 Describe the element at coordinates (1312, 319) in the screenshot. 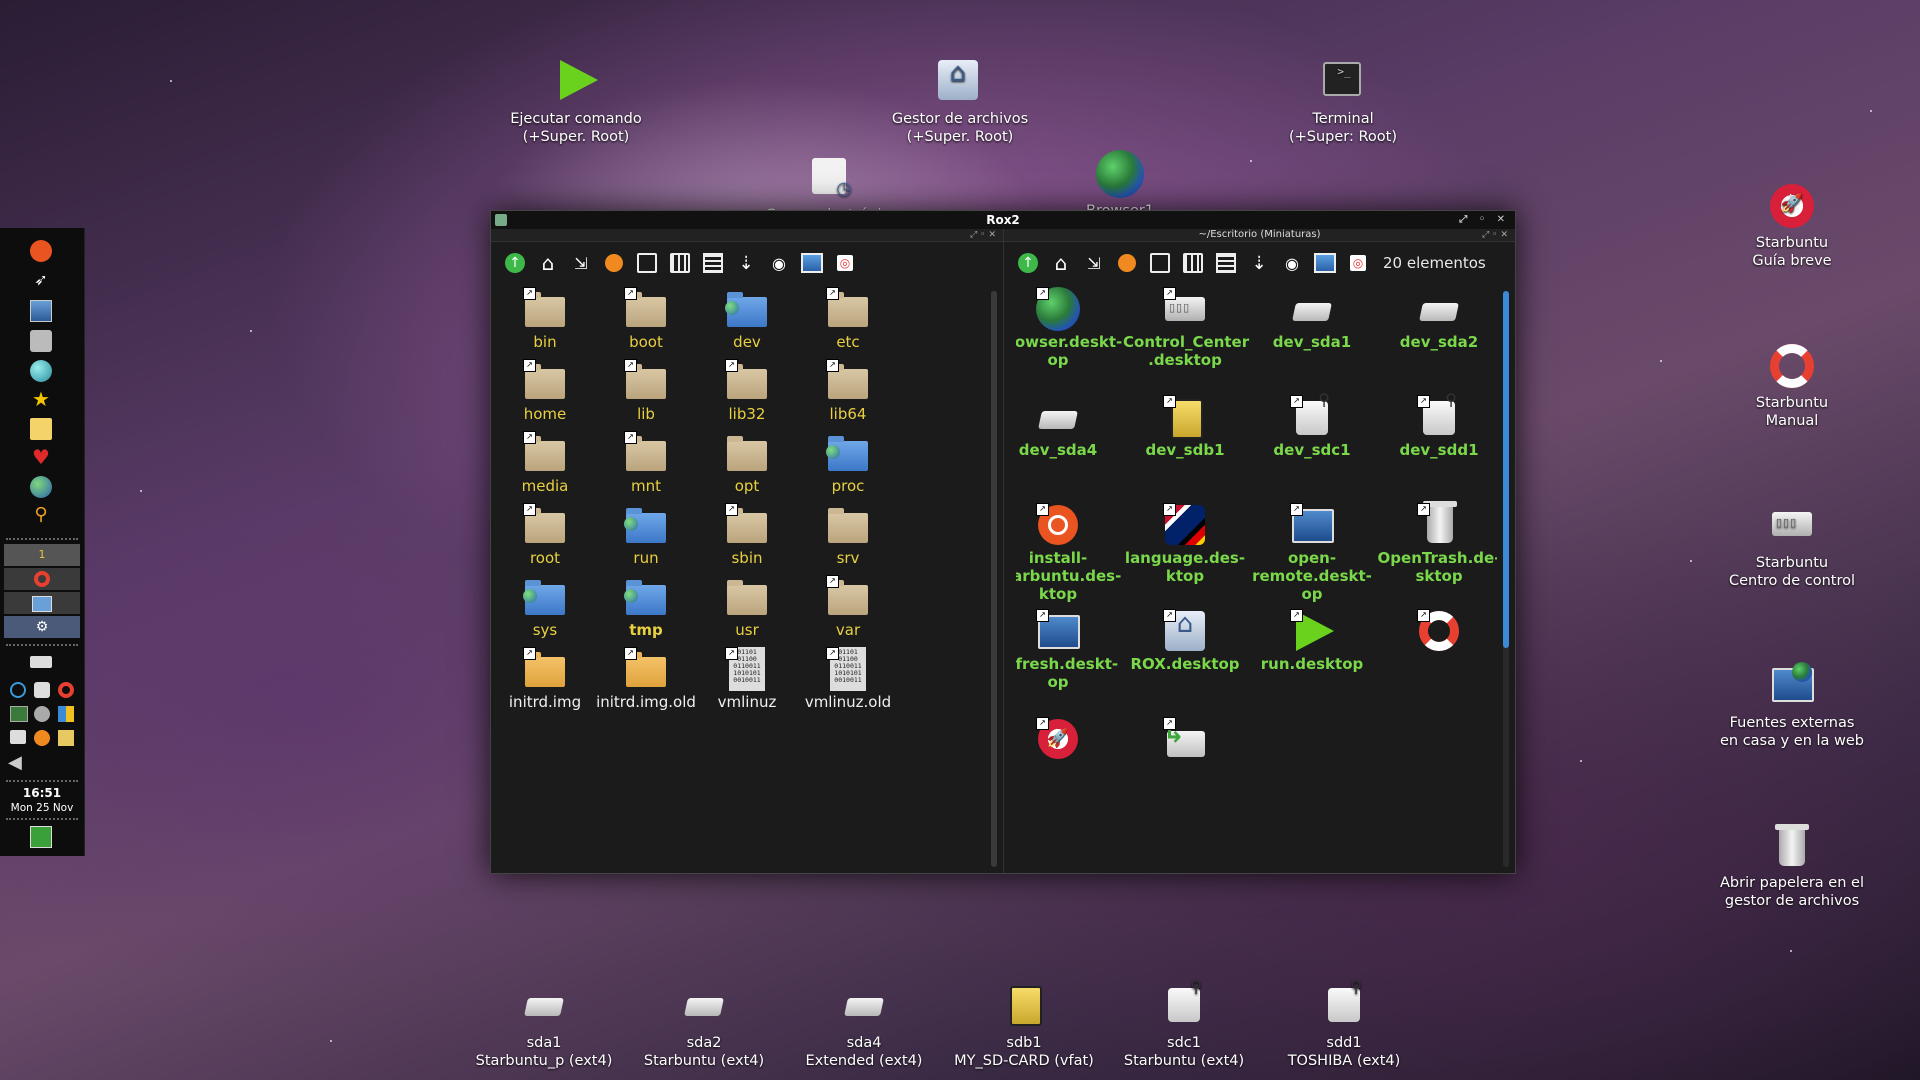

I see `file-item: dev_sda1` at that location.